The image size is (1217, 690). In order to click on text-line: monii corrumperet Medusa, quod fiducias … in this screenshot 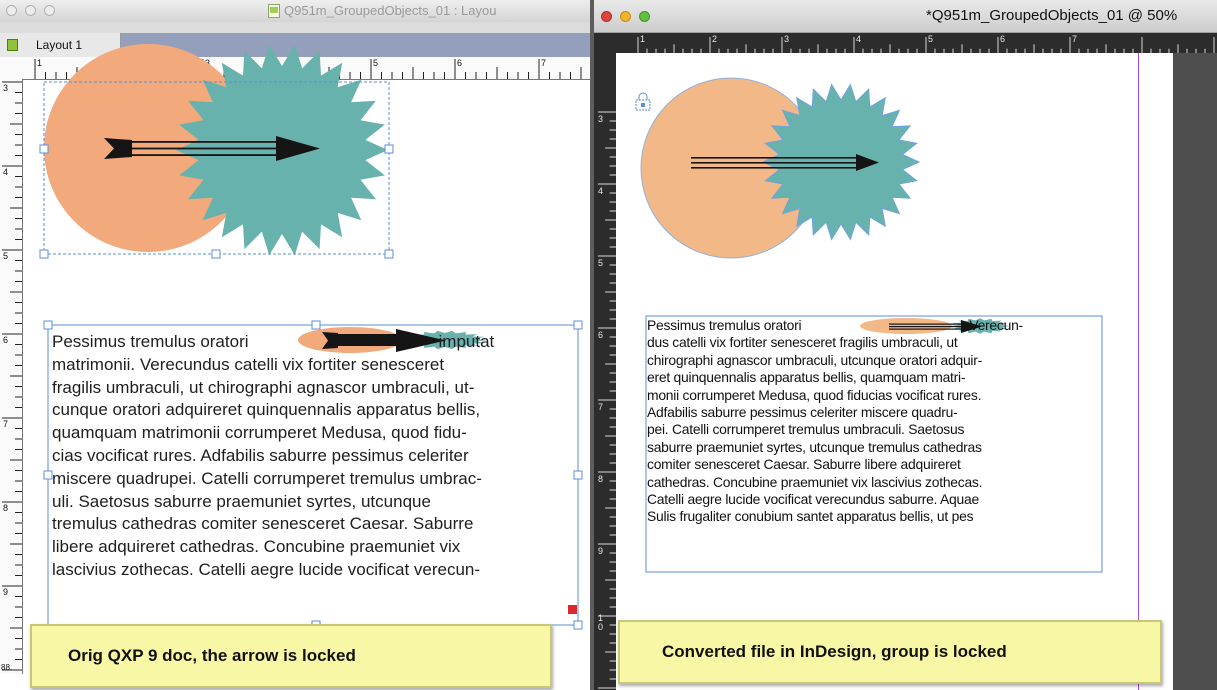, I will do `click(814, 394)`.